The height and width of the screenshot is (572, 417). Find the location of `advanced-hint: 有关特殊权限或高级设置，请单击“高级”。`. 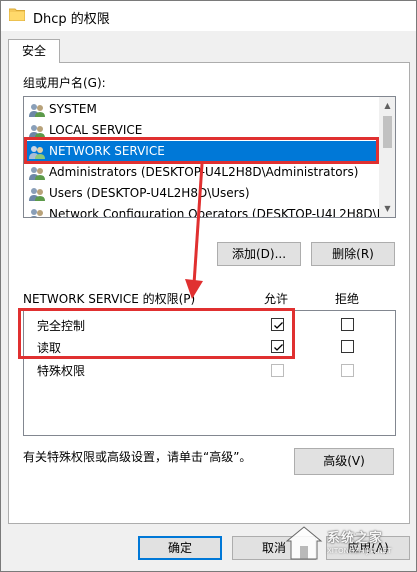

advanced-hint: 有关特殊权限或高级设置，请单击“高级”。 is located at coordinates (137, 457).